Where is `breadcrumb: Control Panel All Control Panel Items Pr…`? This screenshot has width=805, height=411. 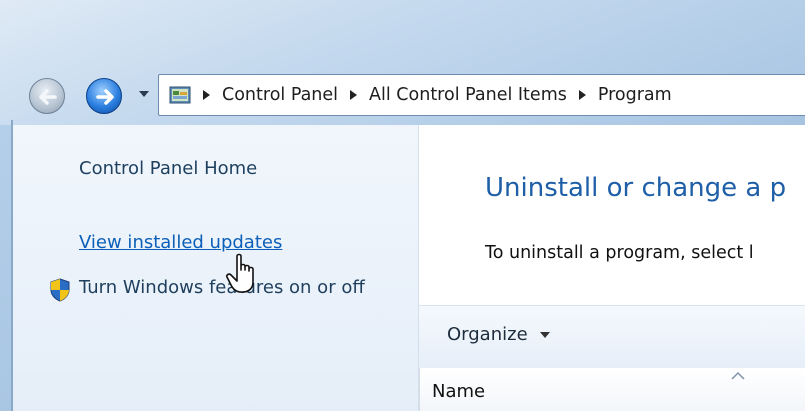 breadcrumb: Control Panel All Control Panel Items Pr… is located at coordinates (437, 95).